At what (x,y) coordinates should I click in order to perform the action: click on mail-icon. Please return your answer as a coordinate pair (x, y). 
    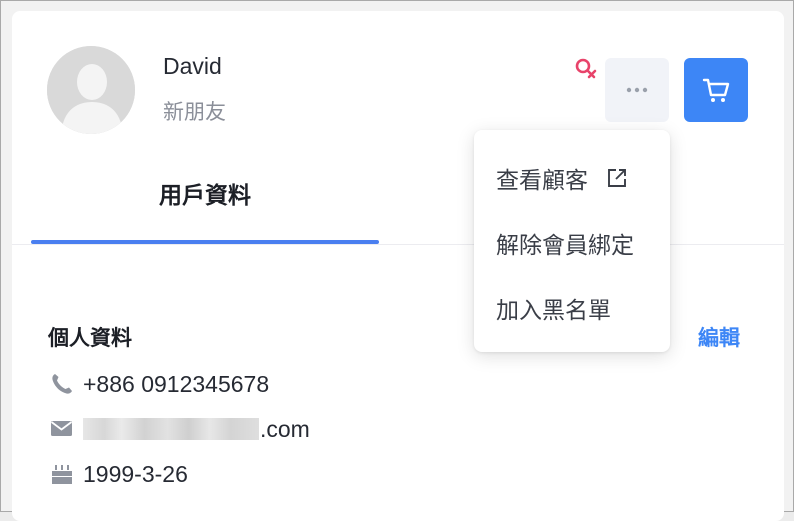
    Looking at the image, I should click on (61, 428).